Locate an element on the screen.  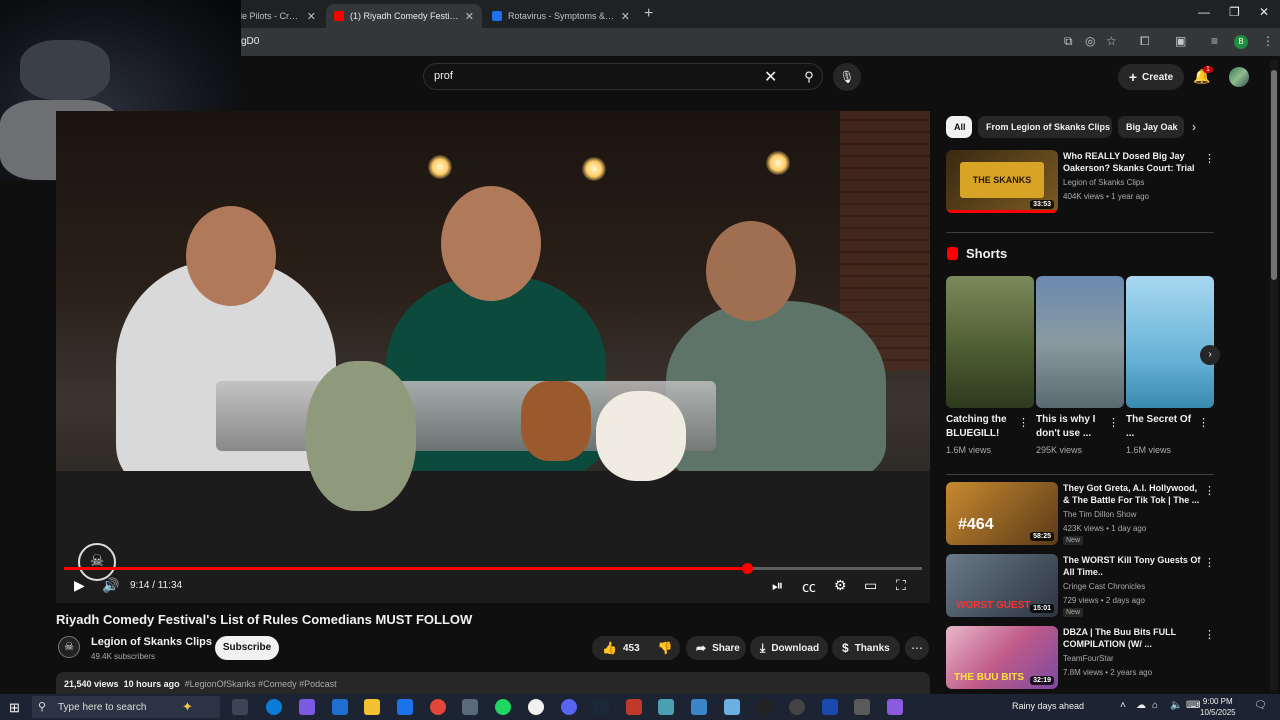
short-item: This is why I don't use ... 295K views ⋮ is located at coordinates (1080, 365).